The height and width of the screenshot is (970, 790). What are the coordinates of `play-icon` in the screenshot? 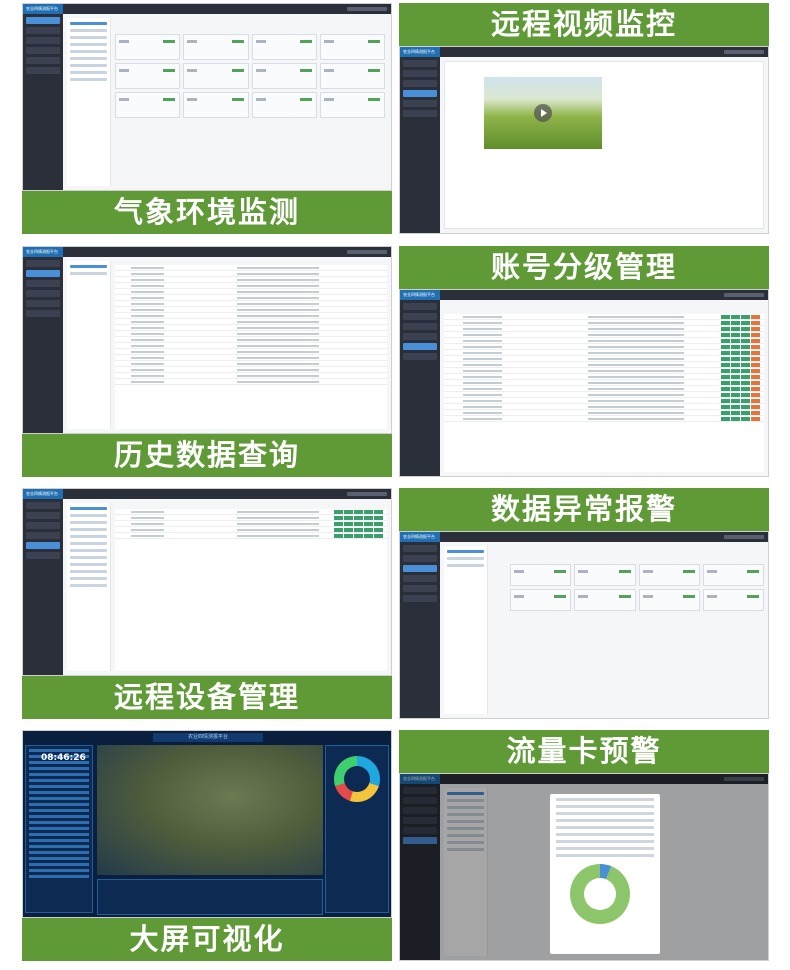 It's located at (543, 113).